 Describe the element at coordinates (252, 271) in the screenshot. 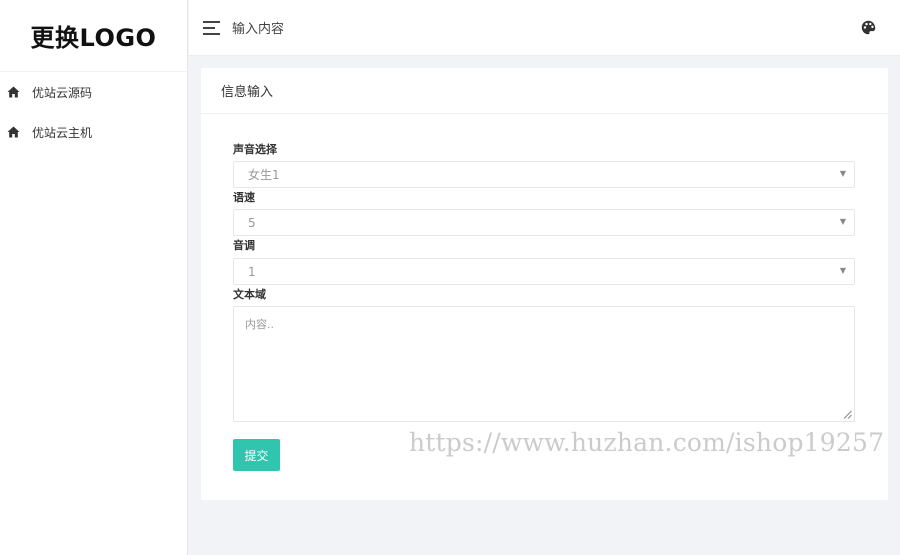

I see `pitch-select-value: 1` at that location.